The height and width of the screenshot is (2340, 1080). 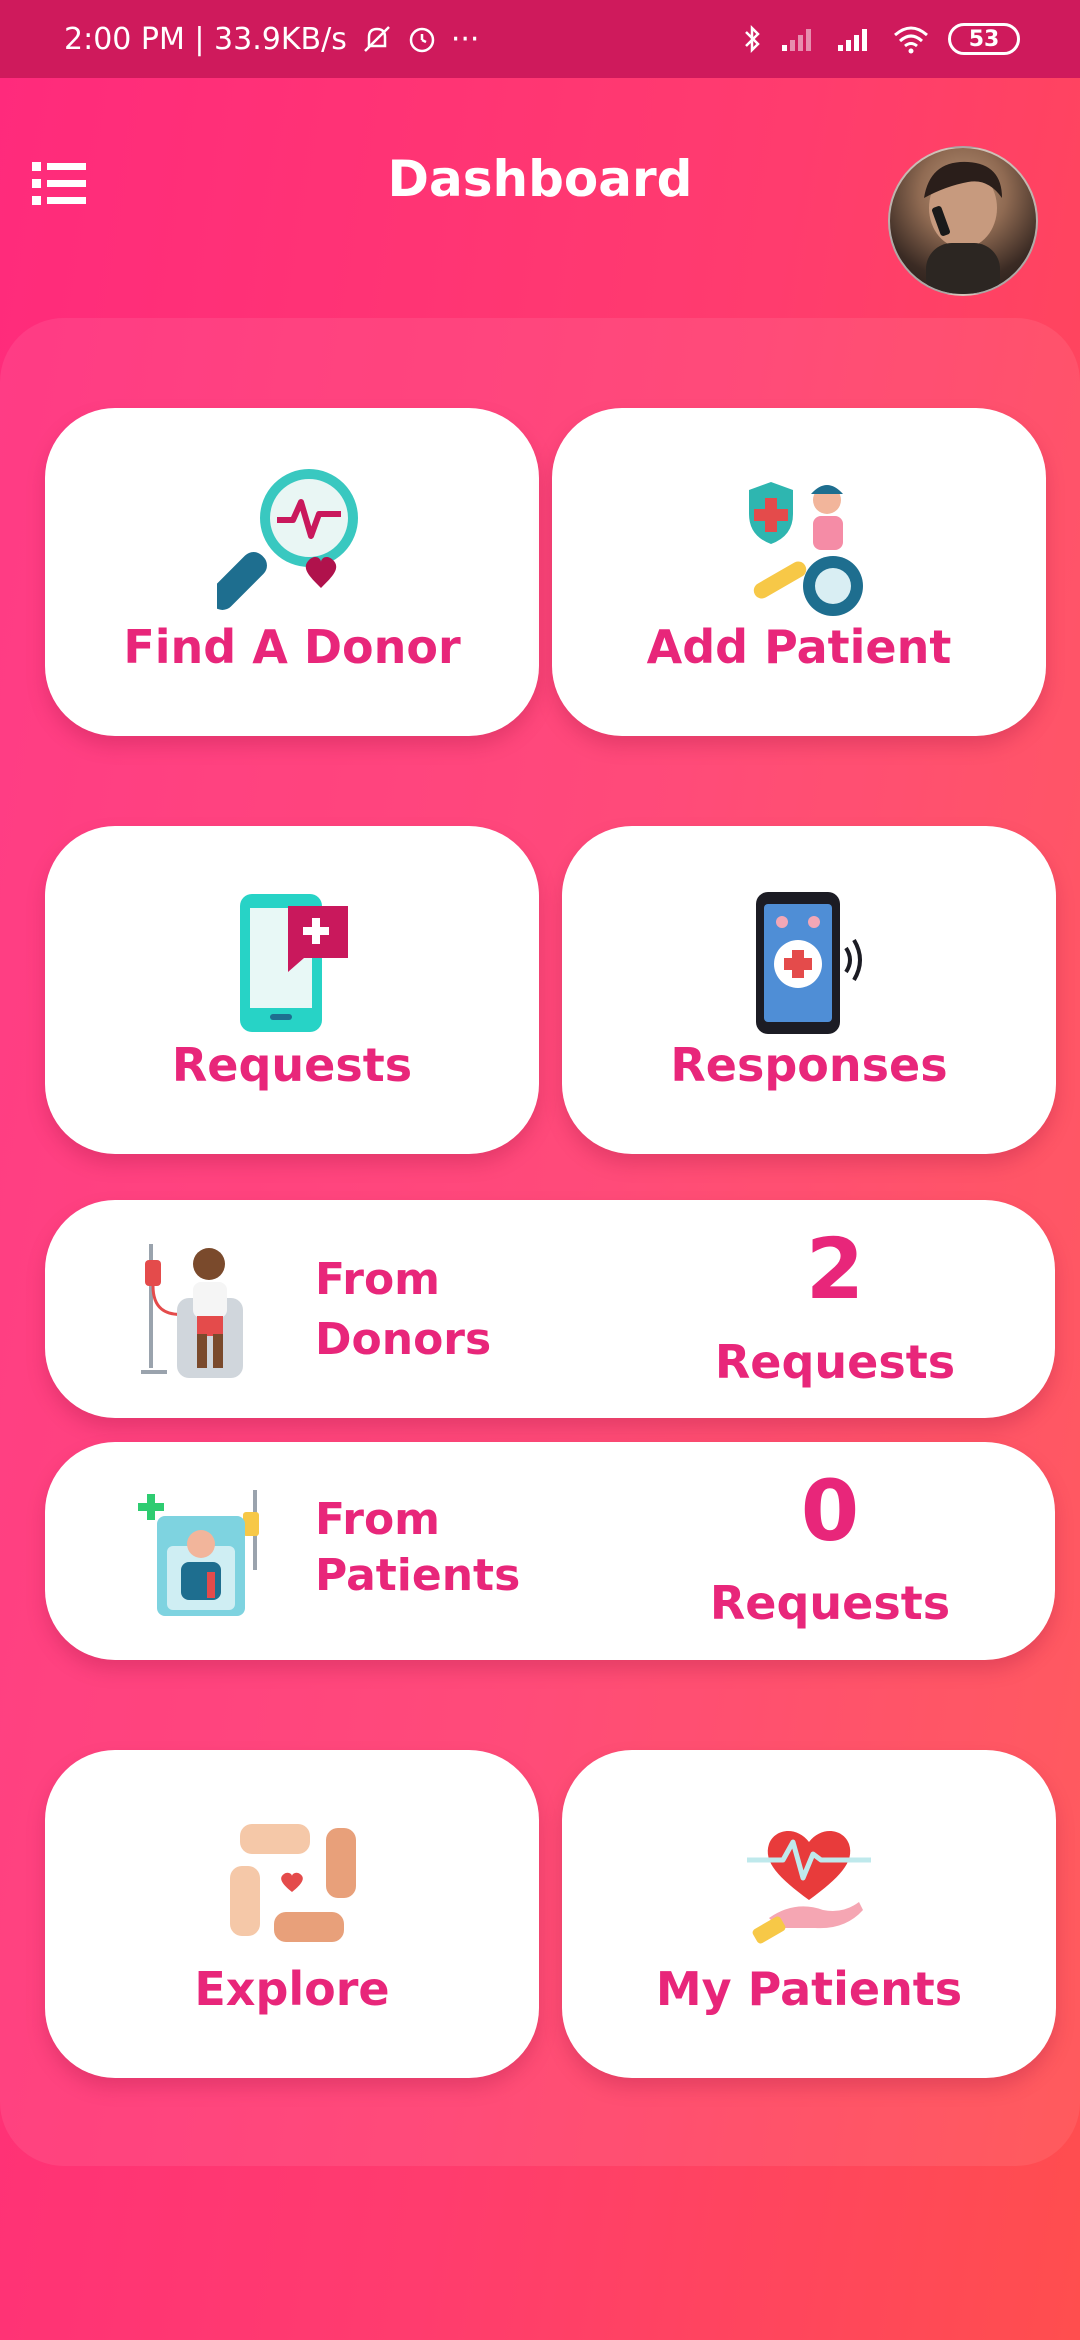 What do you see at coordinates (292, 647) in the screenshot?
I see `find-donor-label: Find A Donor` at bounding box center [292, 647].